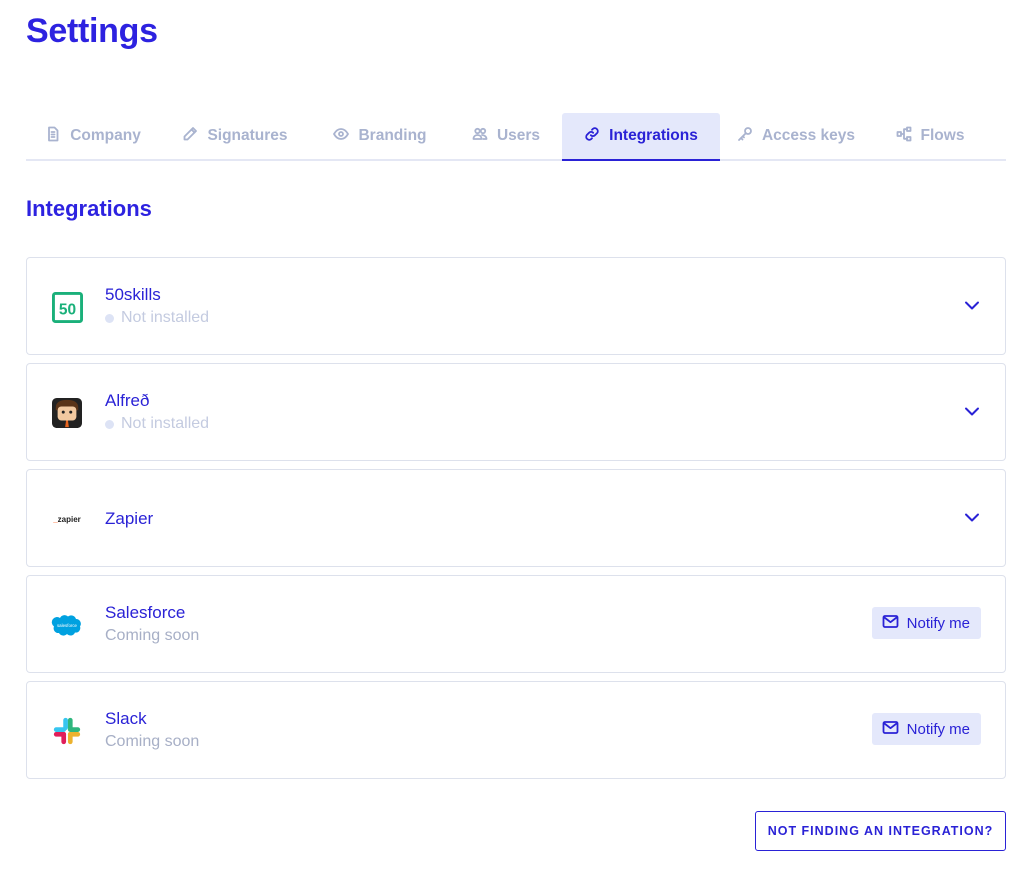 This screenshot has height=872, width=1035. Describe the element at coordinates (66, 309) in the screenshot. I see `svg-text: 50` at that location.